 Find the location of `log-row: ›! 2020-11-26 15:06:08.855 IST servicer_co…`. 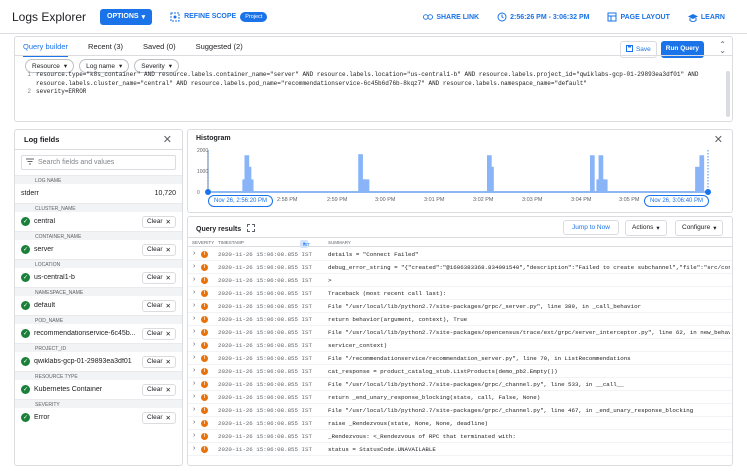

log-row: ›! 2020-11-26 15:06:08.855 IST servicer_co… is located at coordinates (460, 345).